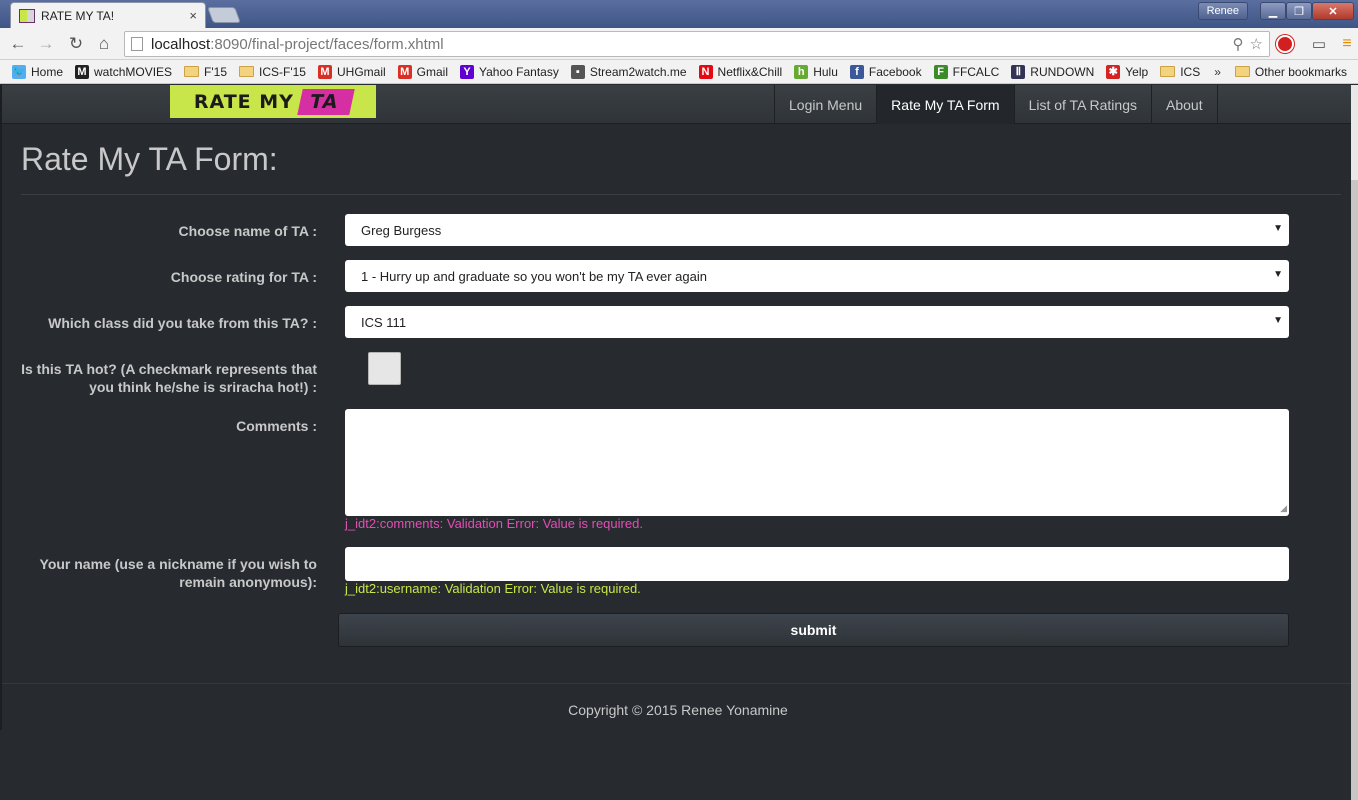 This screenshot has width=1358, height=800. I want to click on bookmark-netflix-chill: N Netflix&Chill, so click(741, 72).